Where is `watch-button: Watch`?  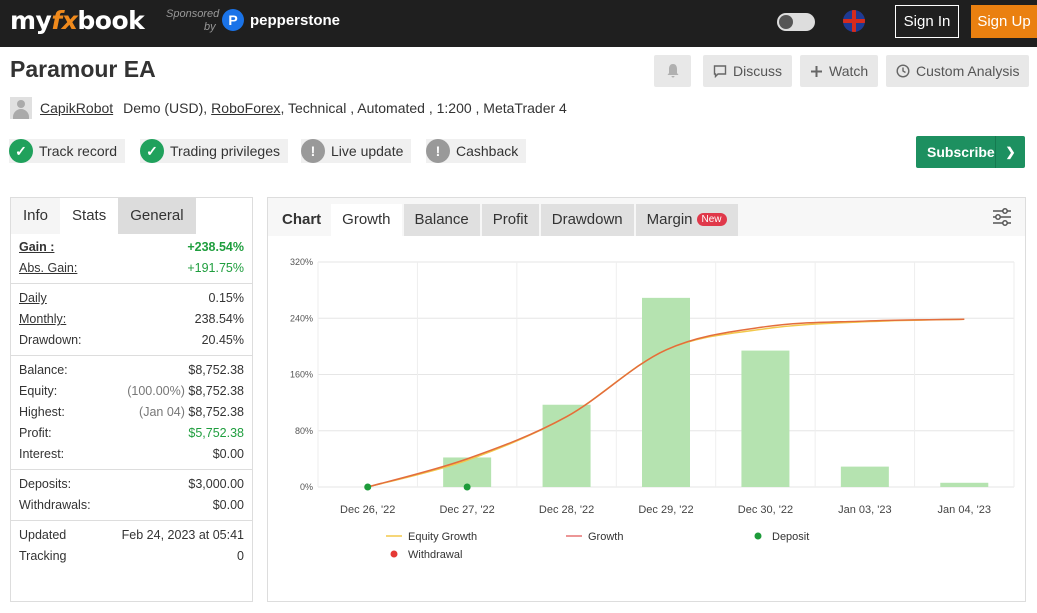 watch-button: Watch is located at coordinates (839, 71).